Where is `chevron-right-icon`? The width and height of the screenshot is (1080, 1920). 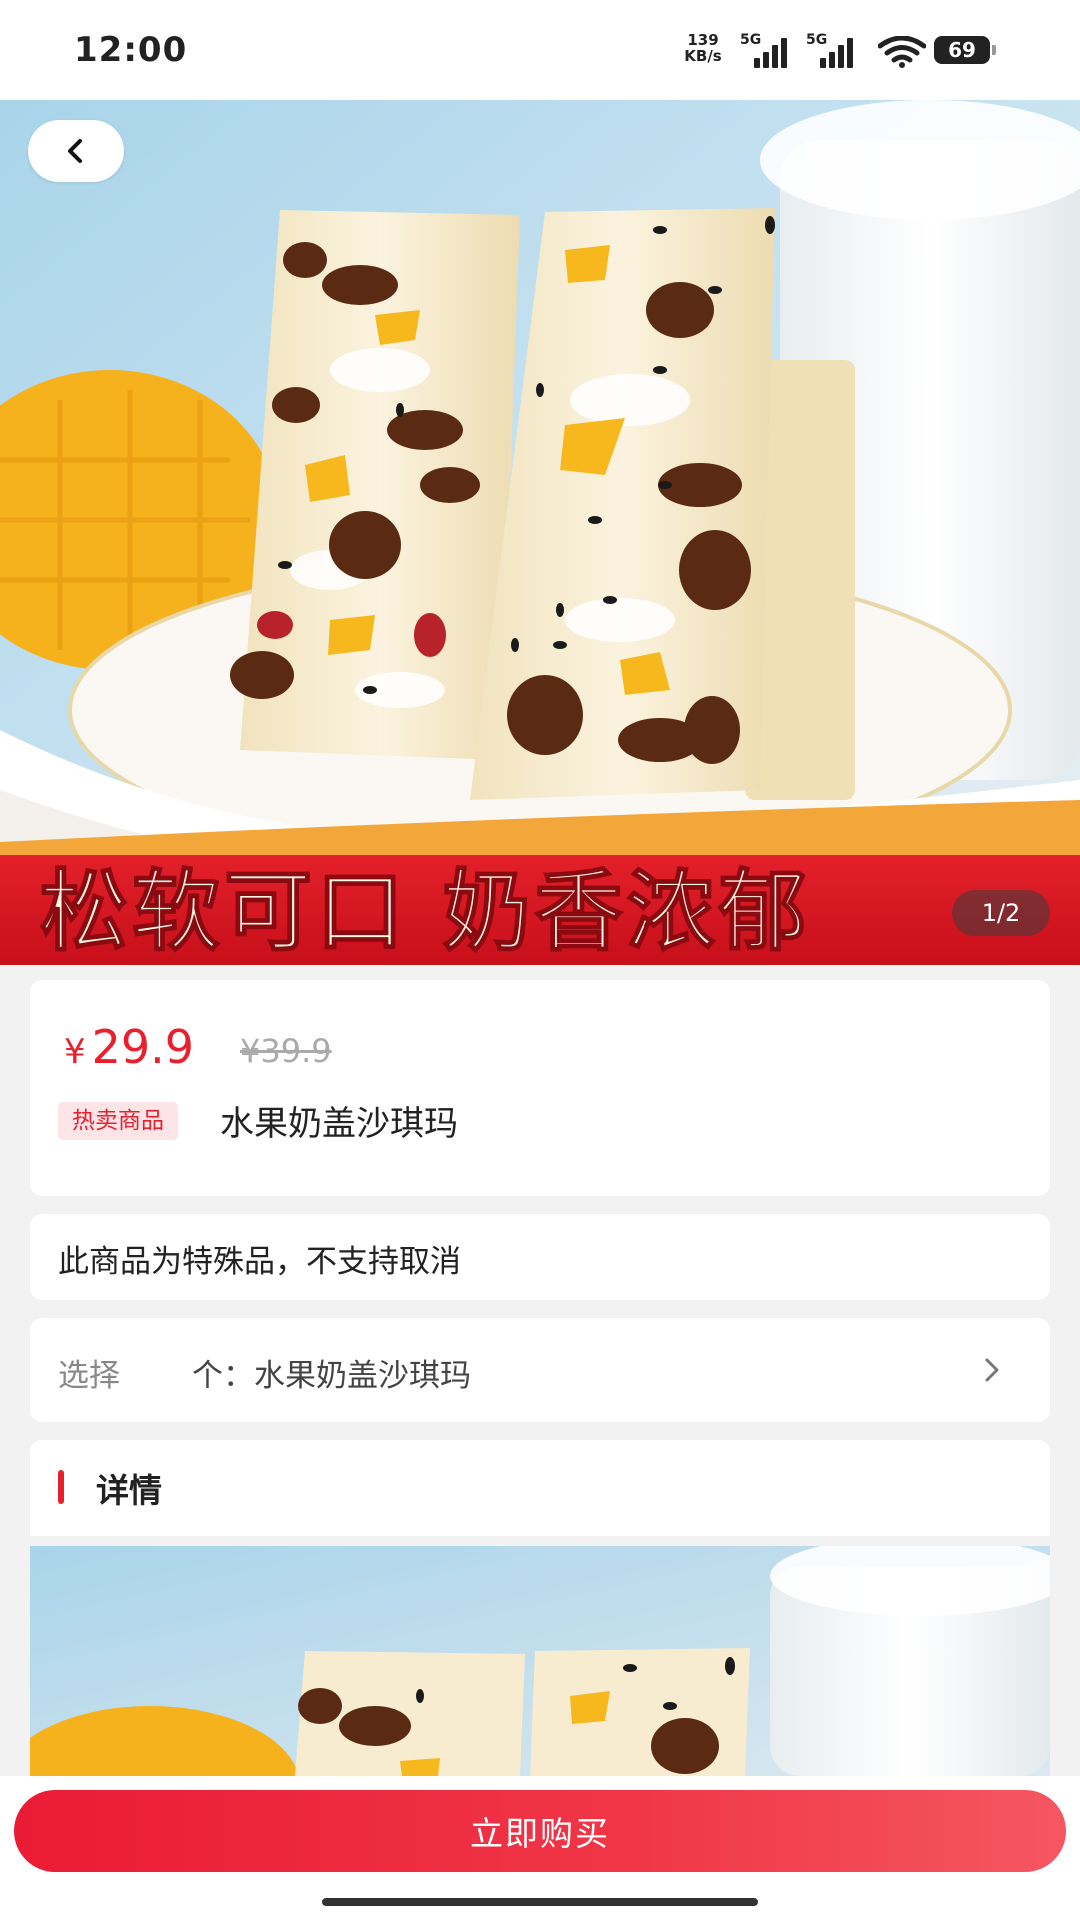 chevron-right-icon is located at coordinates (992, 1370).